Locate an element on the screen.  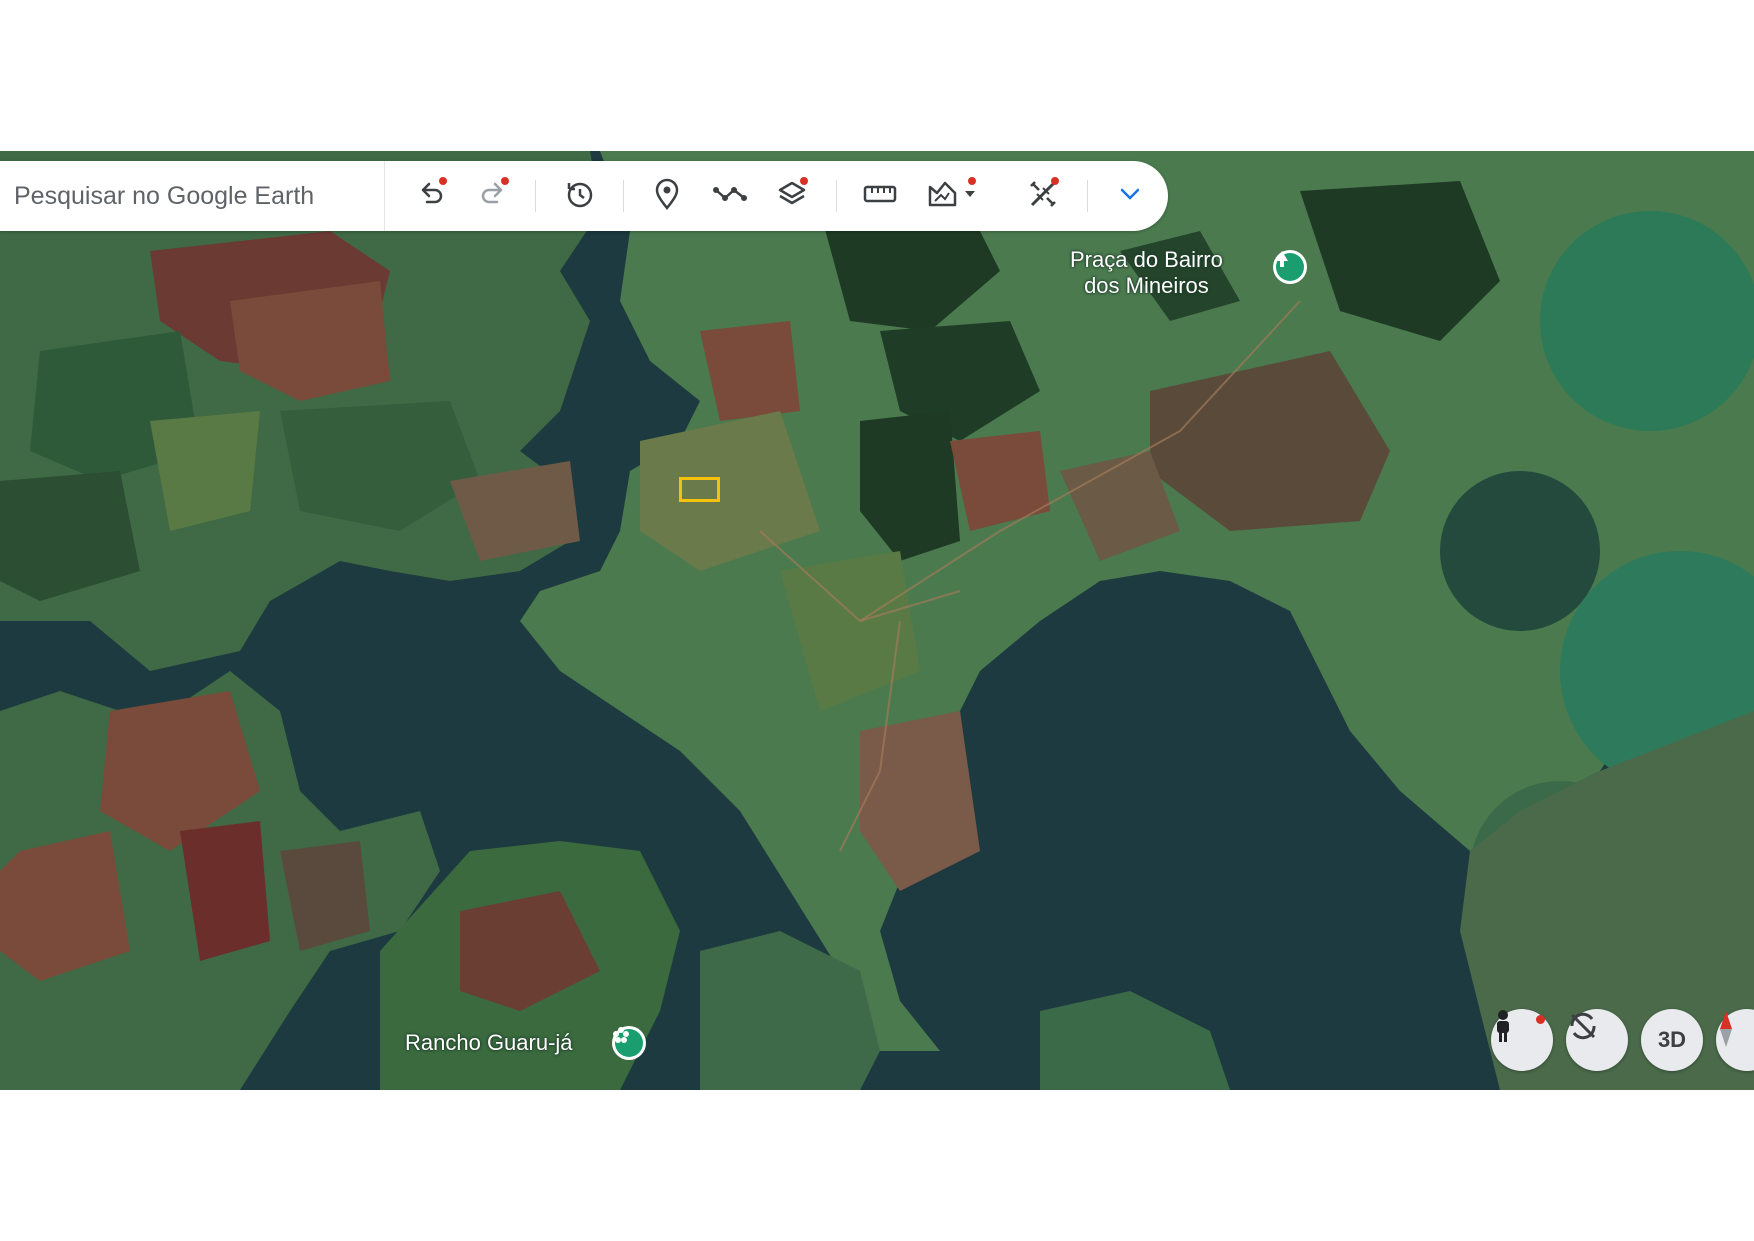
place-pin-rancho is located at coordinates (629, 1043).